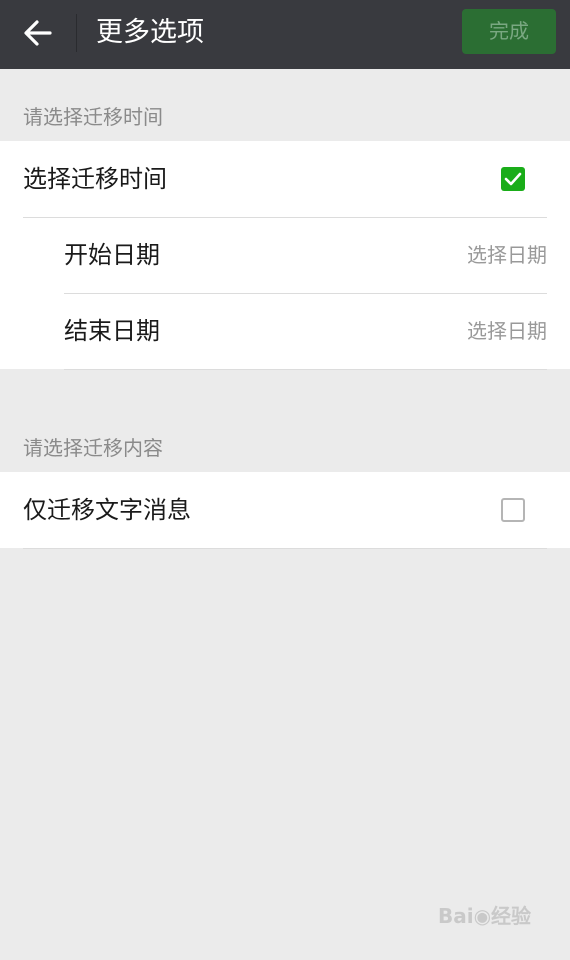  What do you see at coordinates (112, 331) in the screenshot?
I see `end-date-label: 结束日期` at bounding box center [112, 331].